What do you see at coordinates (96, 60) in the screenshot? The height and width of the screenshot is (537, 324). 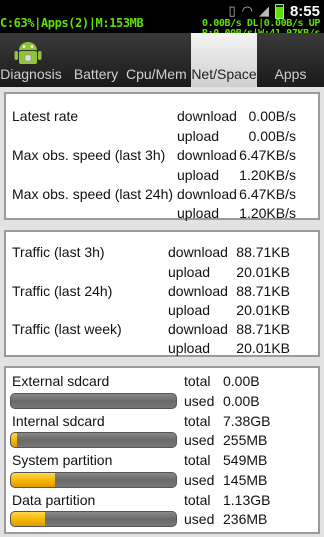 I see `tab-battery: Battery` at bounding box center [96, 60].